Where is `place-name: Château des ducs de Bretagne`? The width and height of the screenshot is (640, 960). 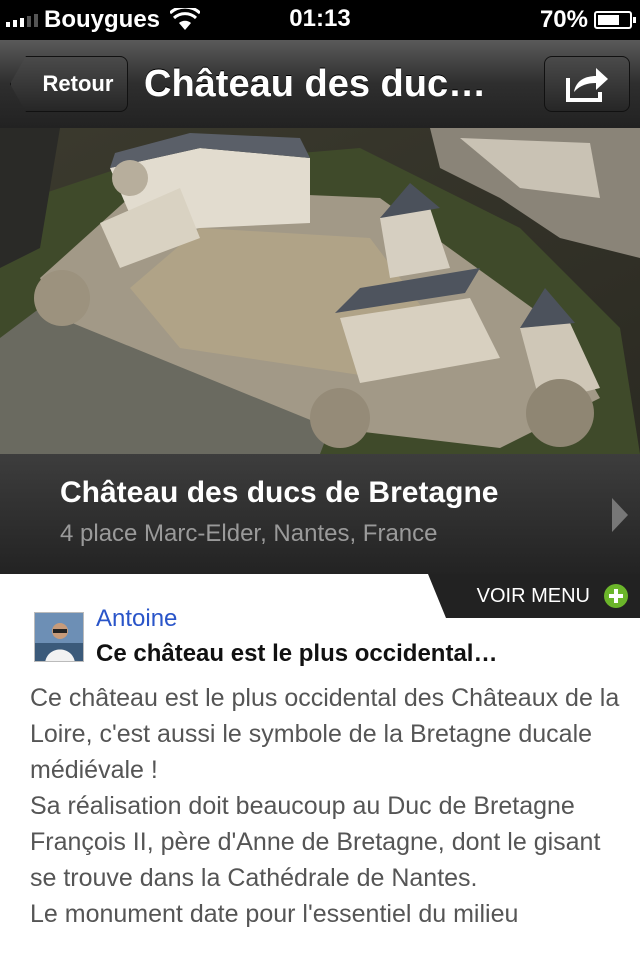 place-name: Château des ducs de Bretagne is located at coordinates (279, 492).